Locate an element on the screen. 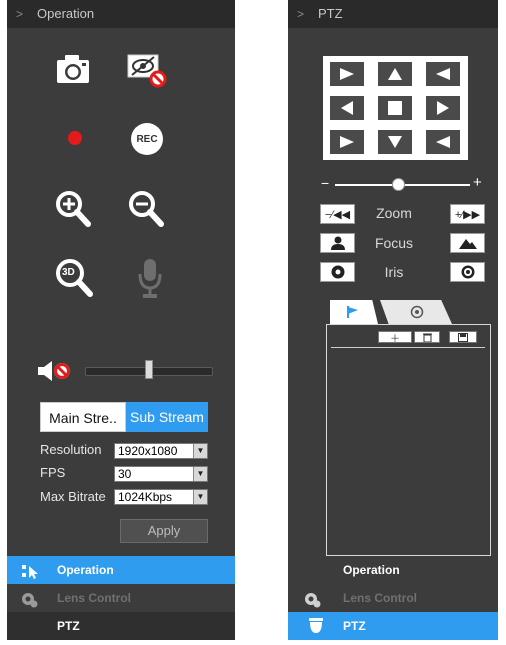 This screenshot has height=645, width=506. tilt-up-button is located at coordinates (395, 74).